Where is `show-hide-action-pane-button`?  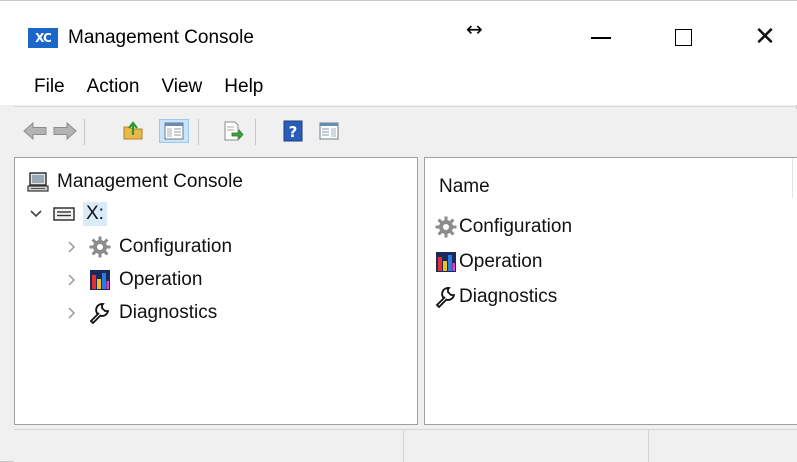 show-hide-action-pane-button is located at coordinates (329, 131).